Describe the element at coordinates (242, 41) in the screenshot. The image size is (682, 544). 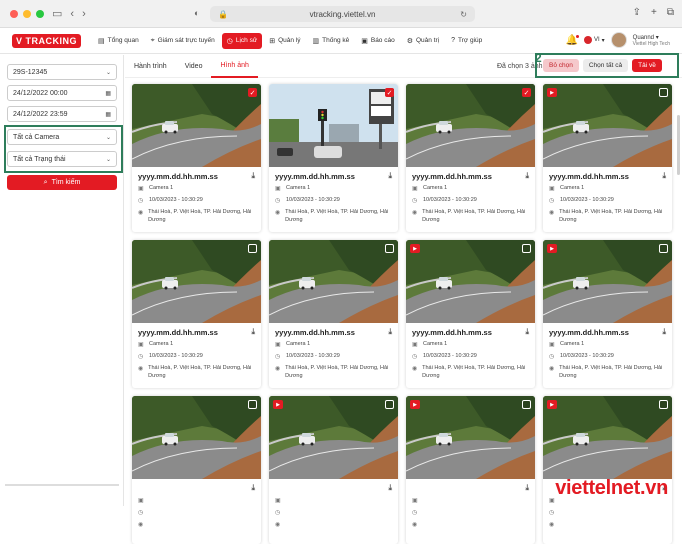
I see `menu-item-history: ◷Lịch sử` at that location.